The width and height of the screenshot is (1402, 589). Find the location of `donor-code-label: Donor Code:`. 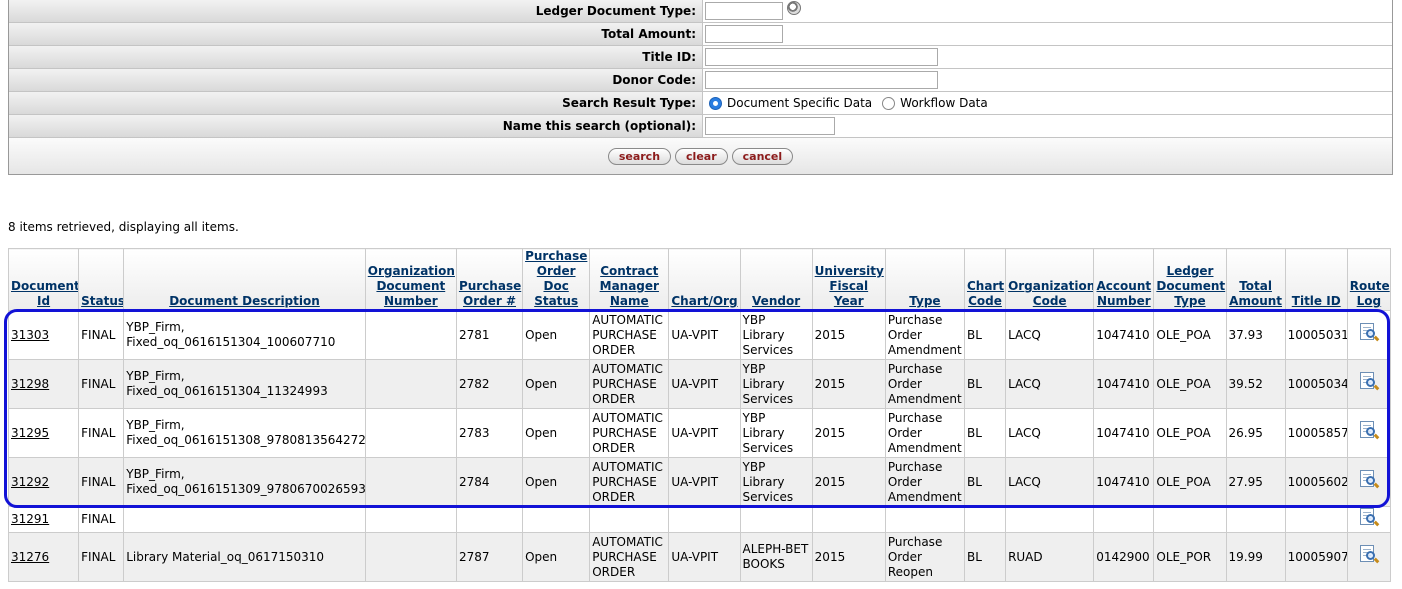

donor-code-label: Donor Code: is located at coordinates (356, 80).